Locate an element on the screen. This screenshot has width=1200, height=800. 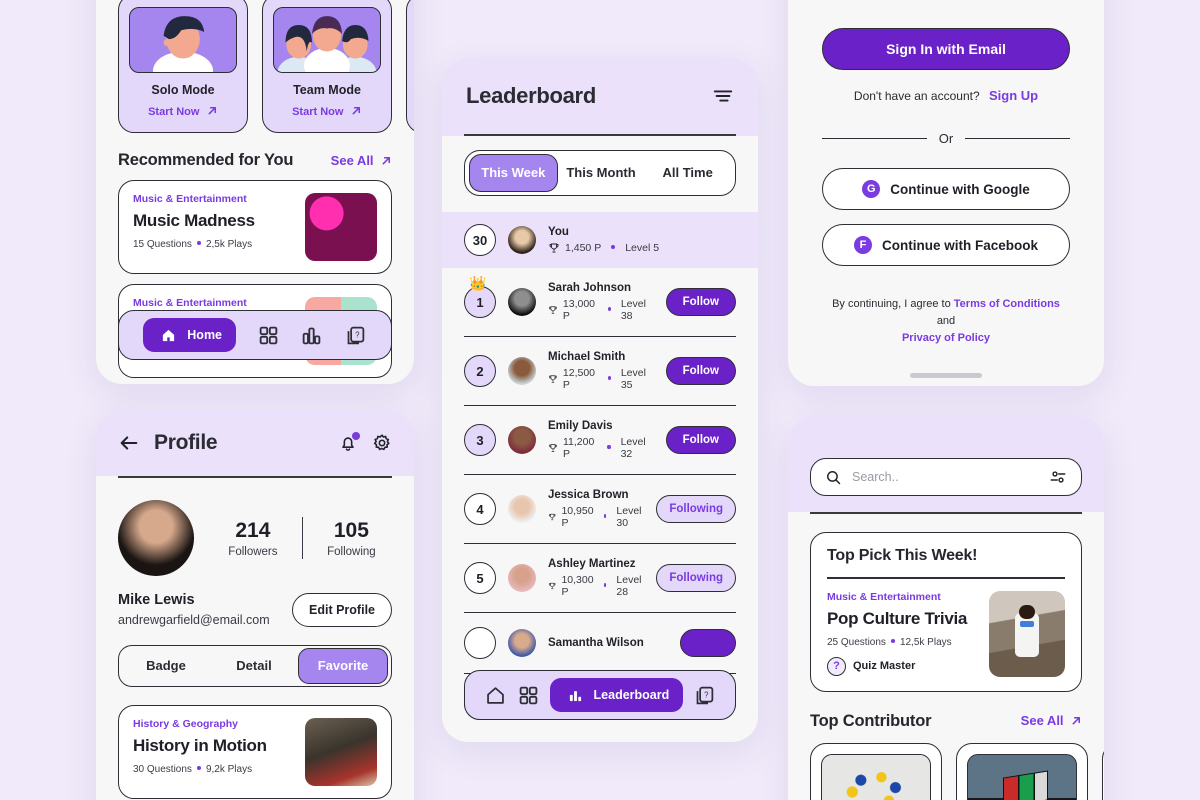
rank-badge: 👑 1 is located at coordinates (480, 296).